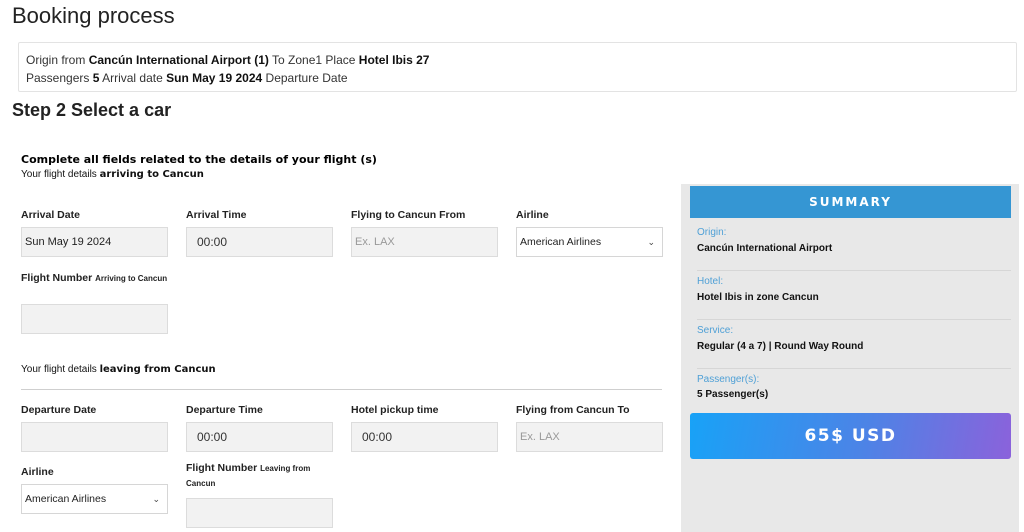 The height and width of the screenshot is (532, 1024). Describe the element at coordinates (59, 174) in the screenshot. I see `arriving-prefix: Your flight details` at that location.